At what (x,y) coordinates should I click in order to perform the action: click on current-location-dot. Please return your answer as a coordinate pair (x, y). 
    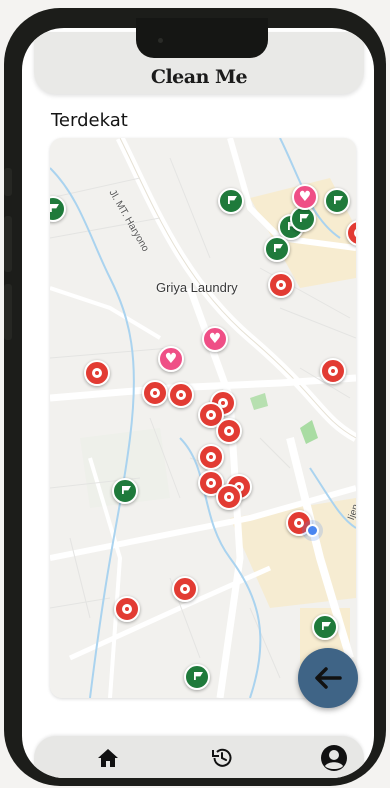
    Looking at the image, I should click on (312, 530).